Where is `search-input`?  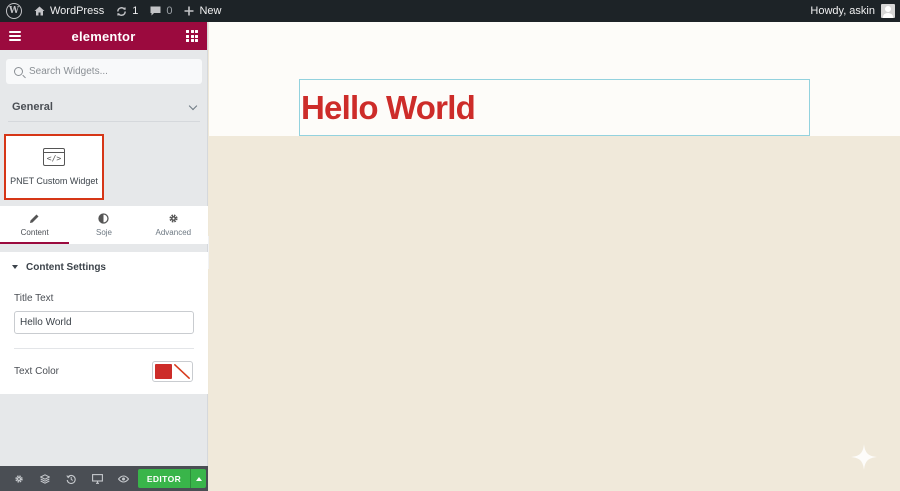
search-input is located at coordinates (109, 71).